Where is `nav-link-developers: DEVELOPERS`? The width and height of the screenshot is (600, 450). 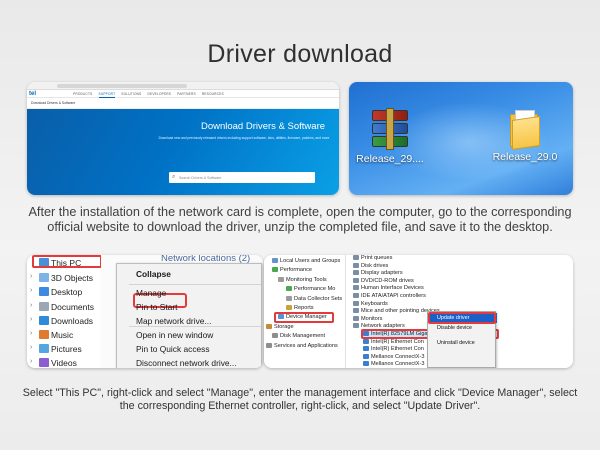 nav-link-developers: DEVELOPERS is located at coordinates (160, 94).